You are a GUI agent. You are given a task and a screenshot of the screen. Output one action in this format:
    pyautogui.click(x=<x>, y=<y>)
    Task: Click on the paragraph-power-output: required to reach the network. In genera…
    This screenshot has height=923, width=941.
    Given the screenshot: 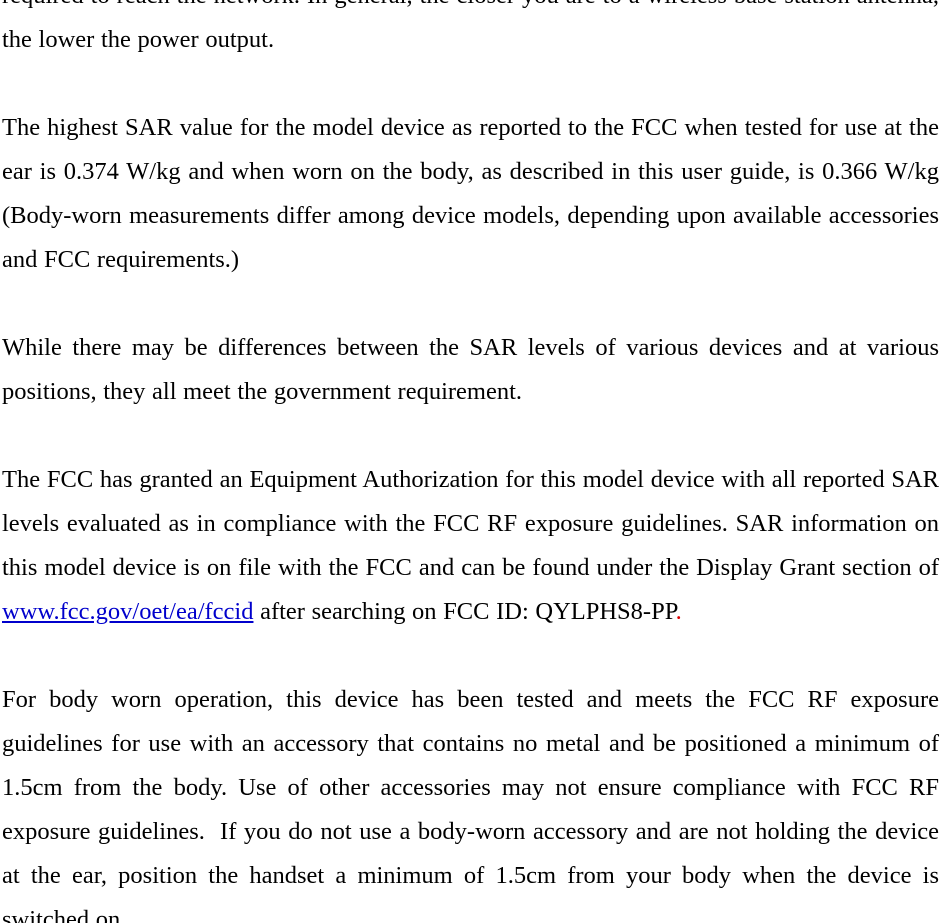 What is the action you would take?
    pyautogui.click(x=470, y=26)
    